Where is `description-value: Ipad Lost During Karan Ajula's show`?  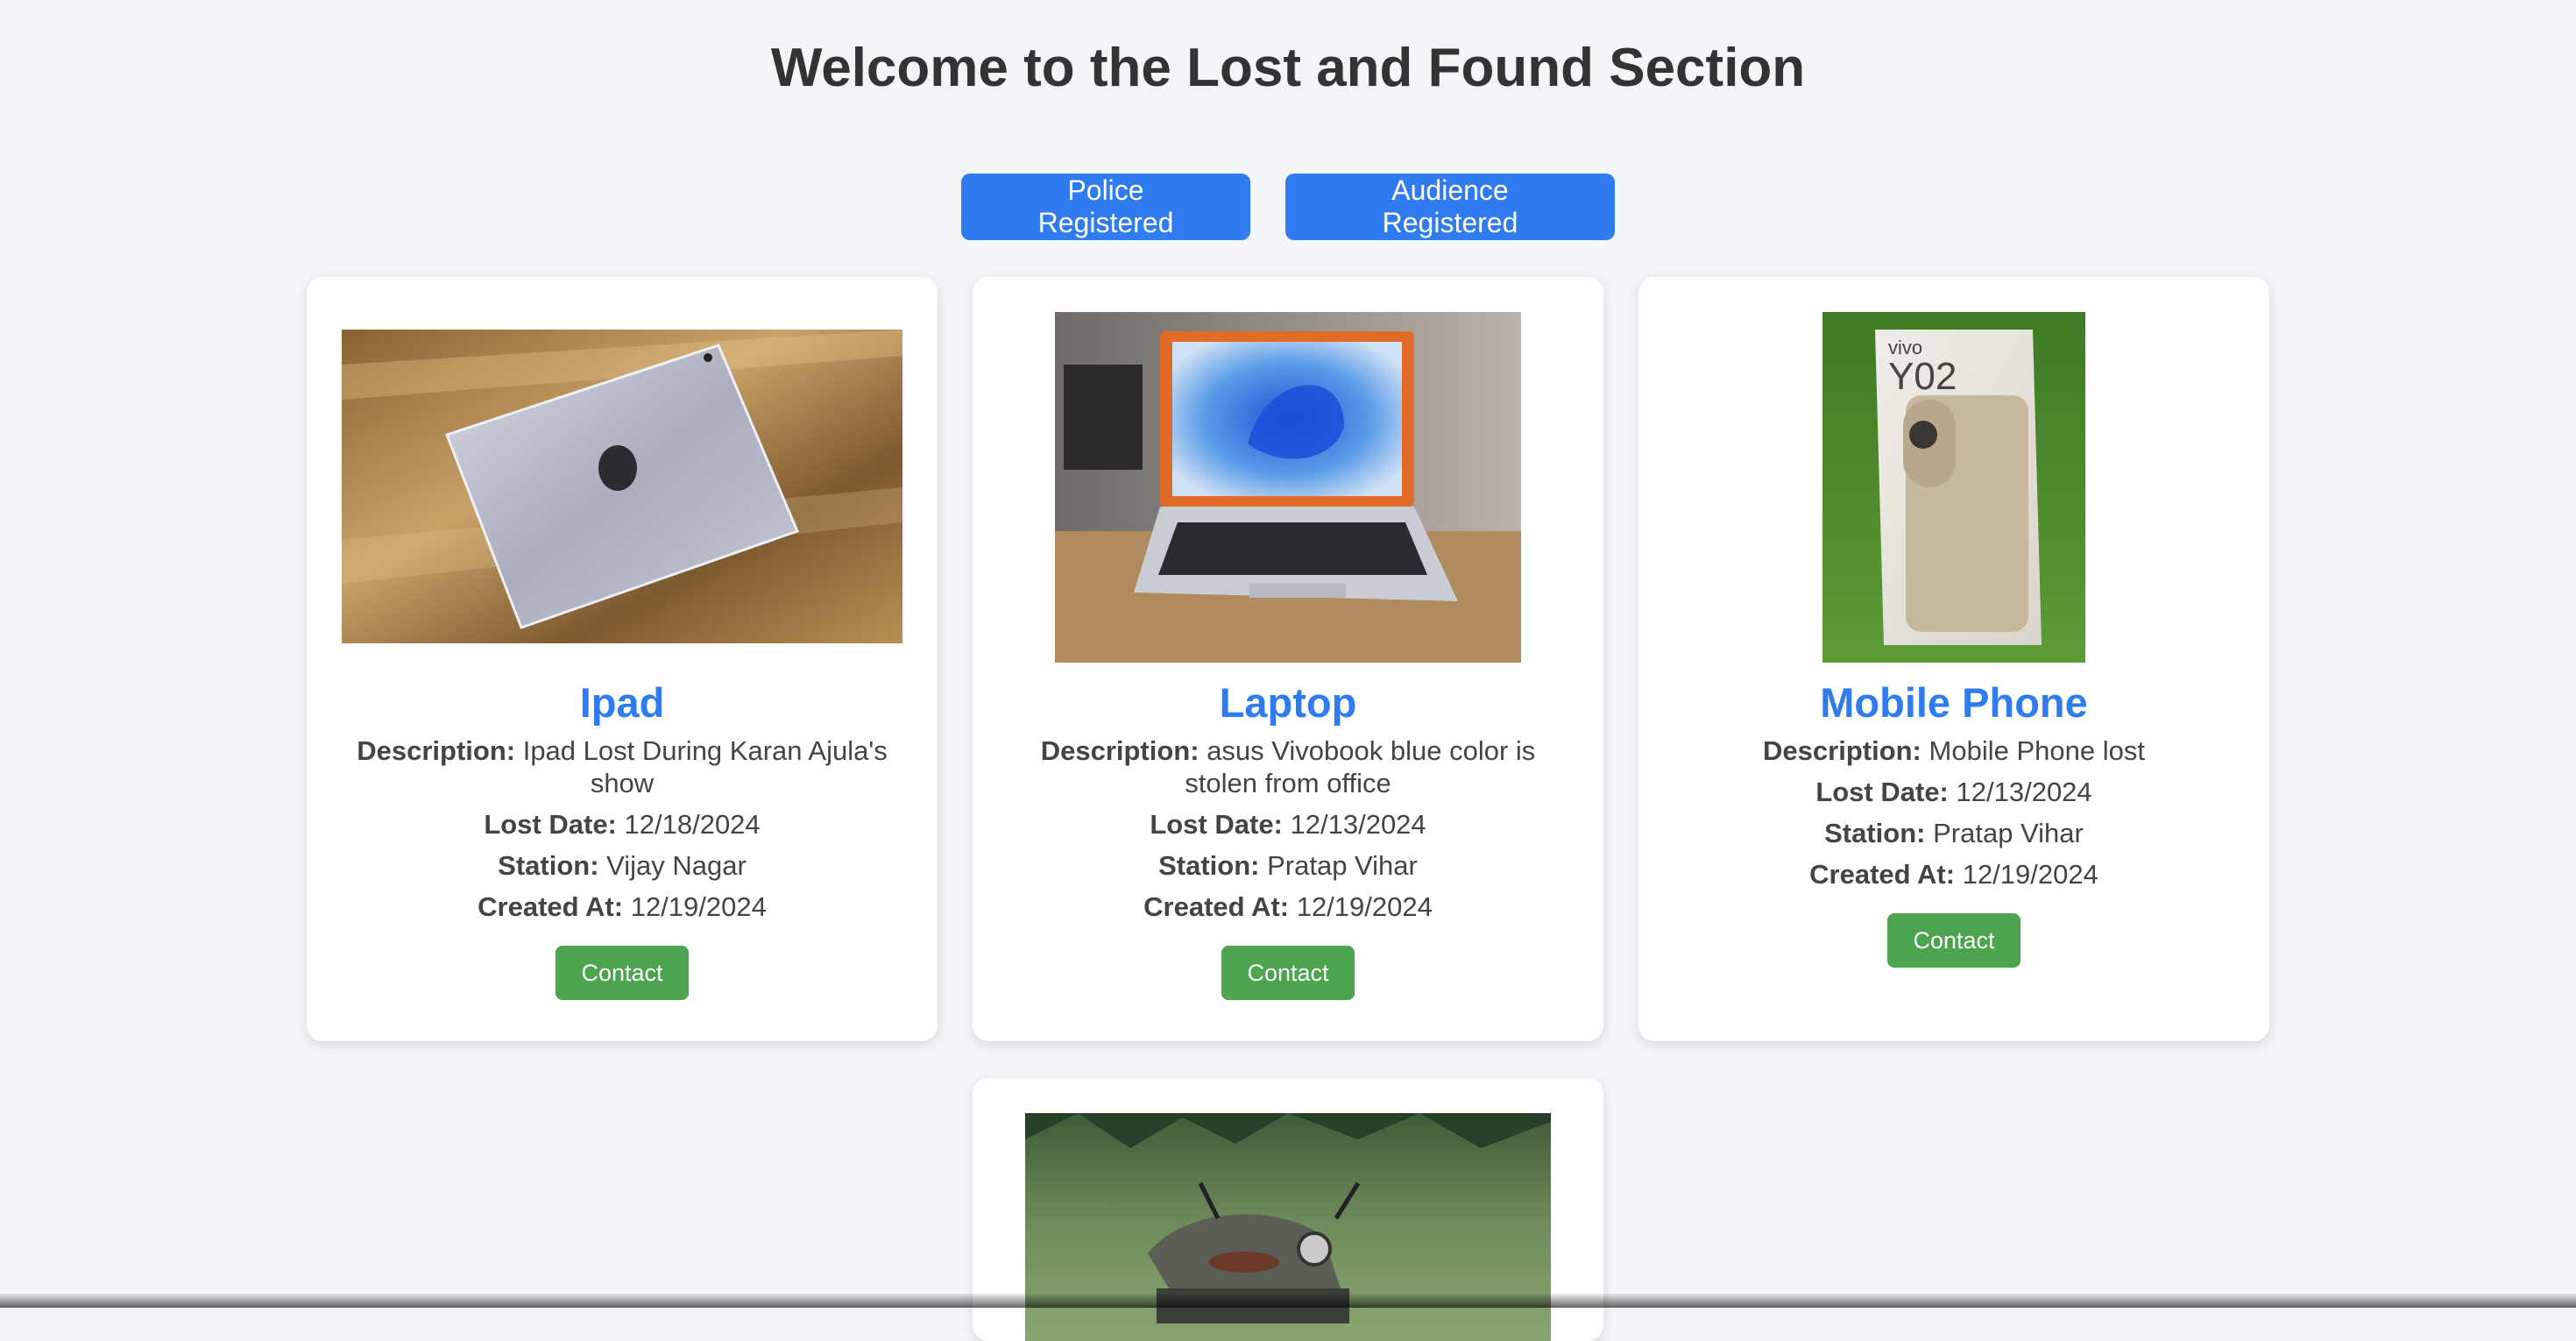 description-value: Ipad Lost During Karan Ajula's show is located at coordinates (705, 766).